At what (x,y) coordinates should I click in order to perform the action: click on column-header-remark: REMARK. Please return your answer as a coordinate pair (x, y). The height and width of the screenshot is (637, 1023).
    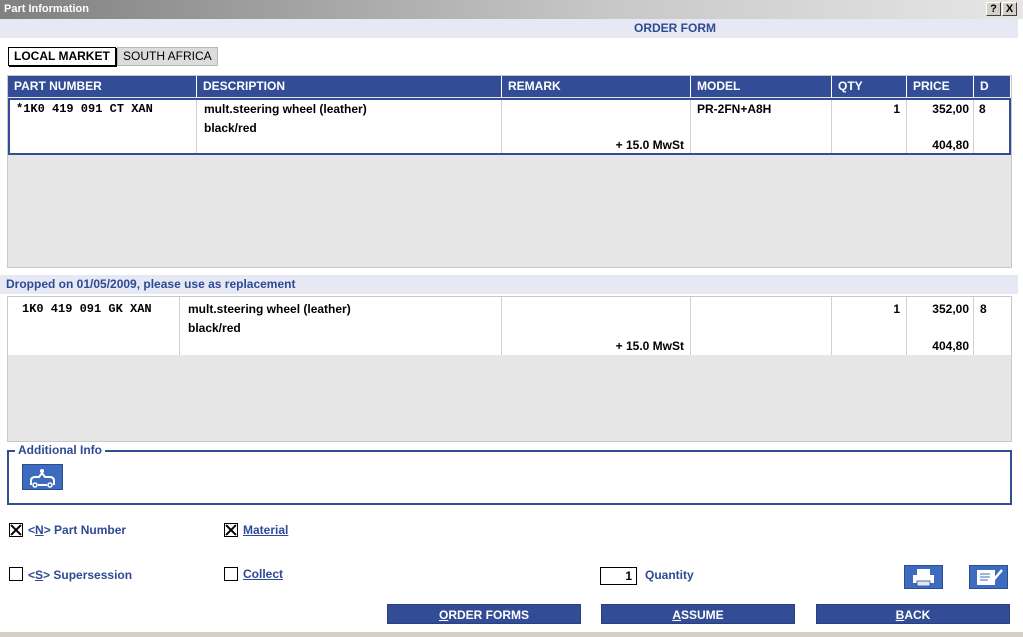
    Looking at the image, I should click on (596, 86).